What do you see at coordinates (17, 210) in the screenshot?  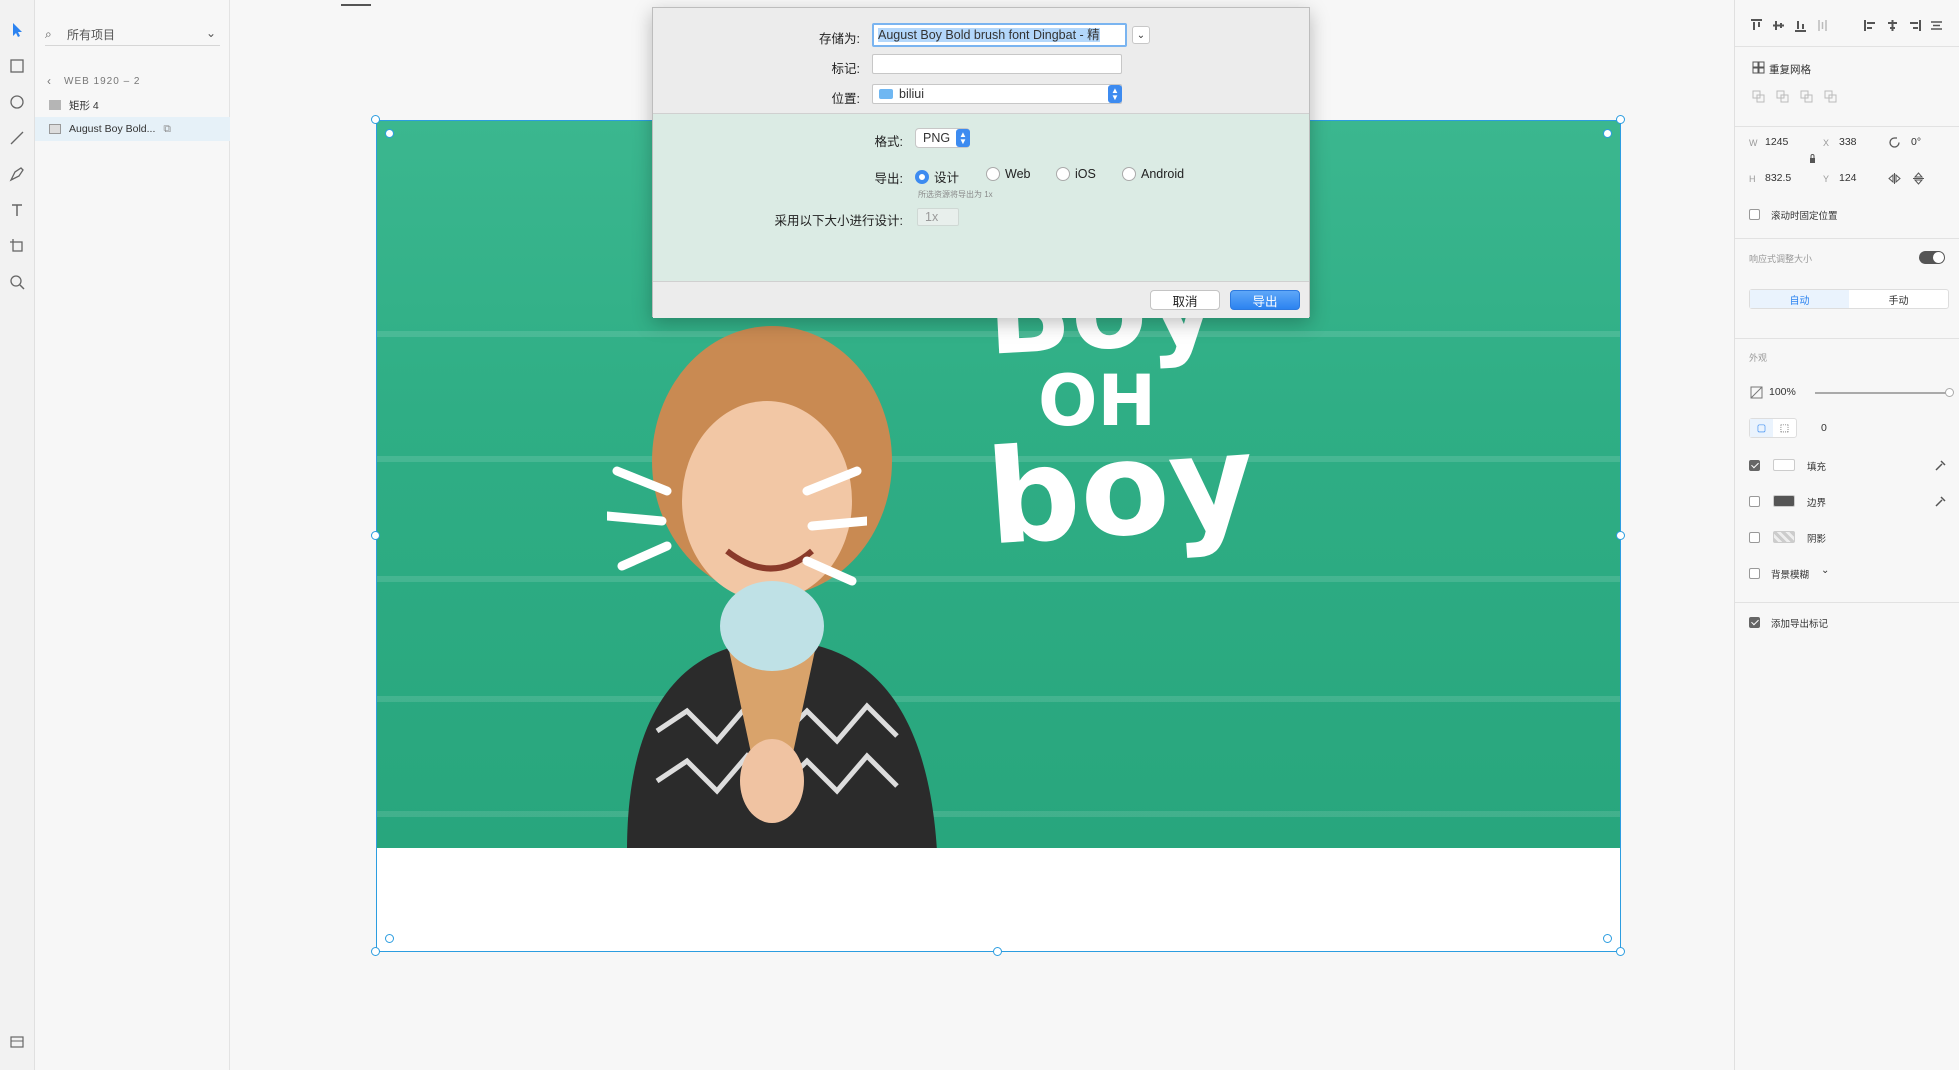 I see `text-tool-icon` at bounding box center [17, 210].